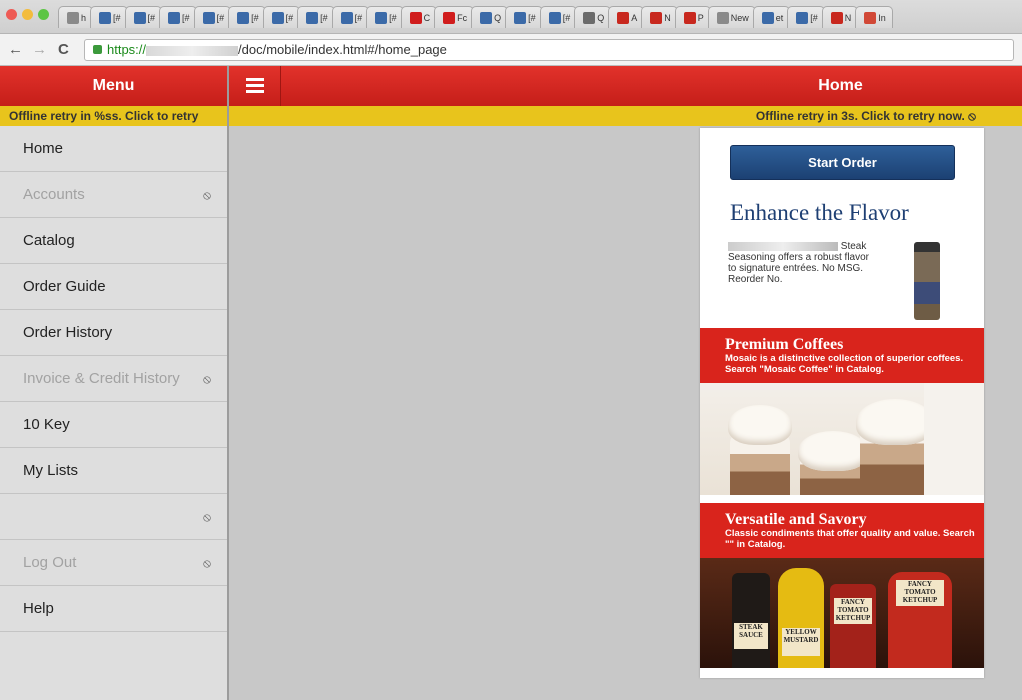 This screenshot has width=1022, height=700. I want to click on menu-item: 10 Key, so click(113, 425).